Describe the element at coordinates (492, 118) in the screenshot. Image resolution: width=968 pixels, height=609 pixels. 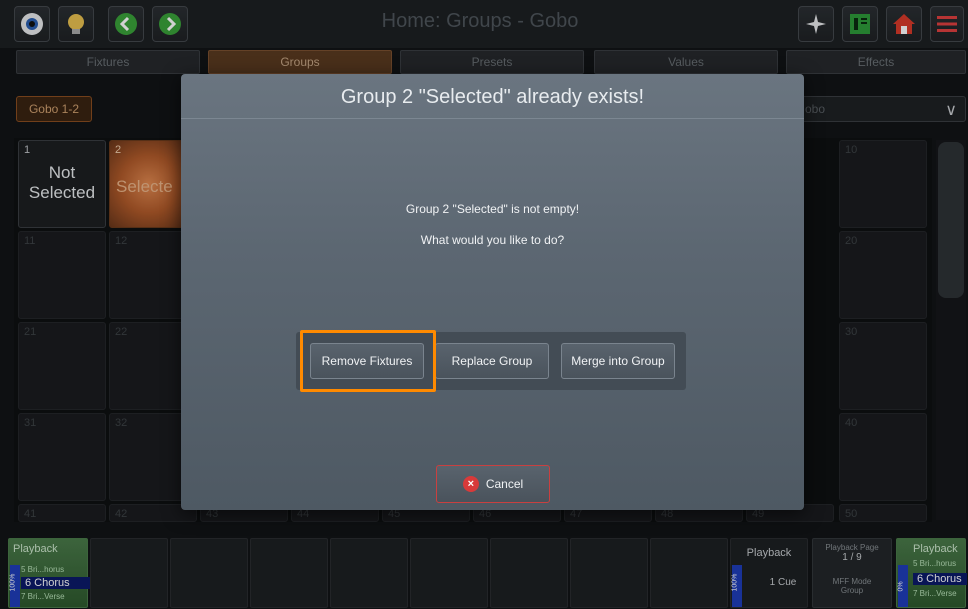
I see `dialog-divider` at that location.